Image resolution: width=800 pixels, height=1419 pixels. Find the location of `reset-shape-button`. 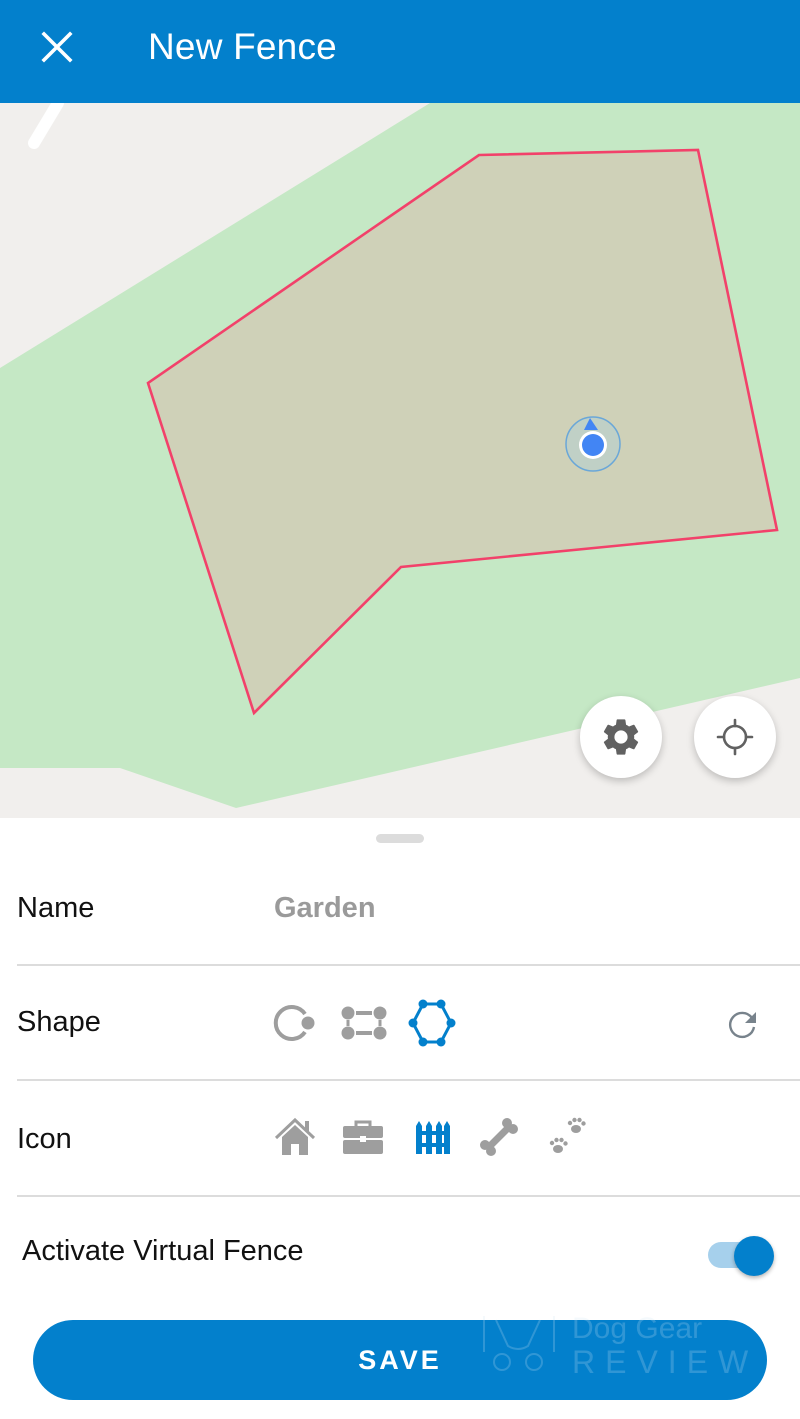

reset-shape-button is located at coordinates (743, 1024).